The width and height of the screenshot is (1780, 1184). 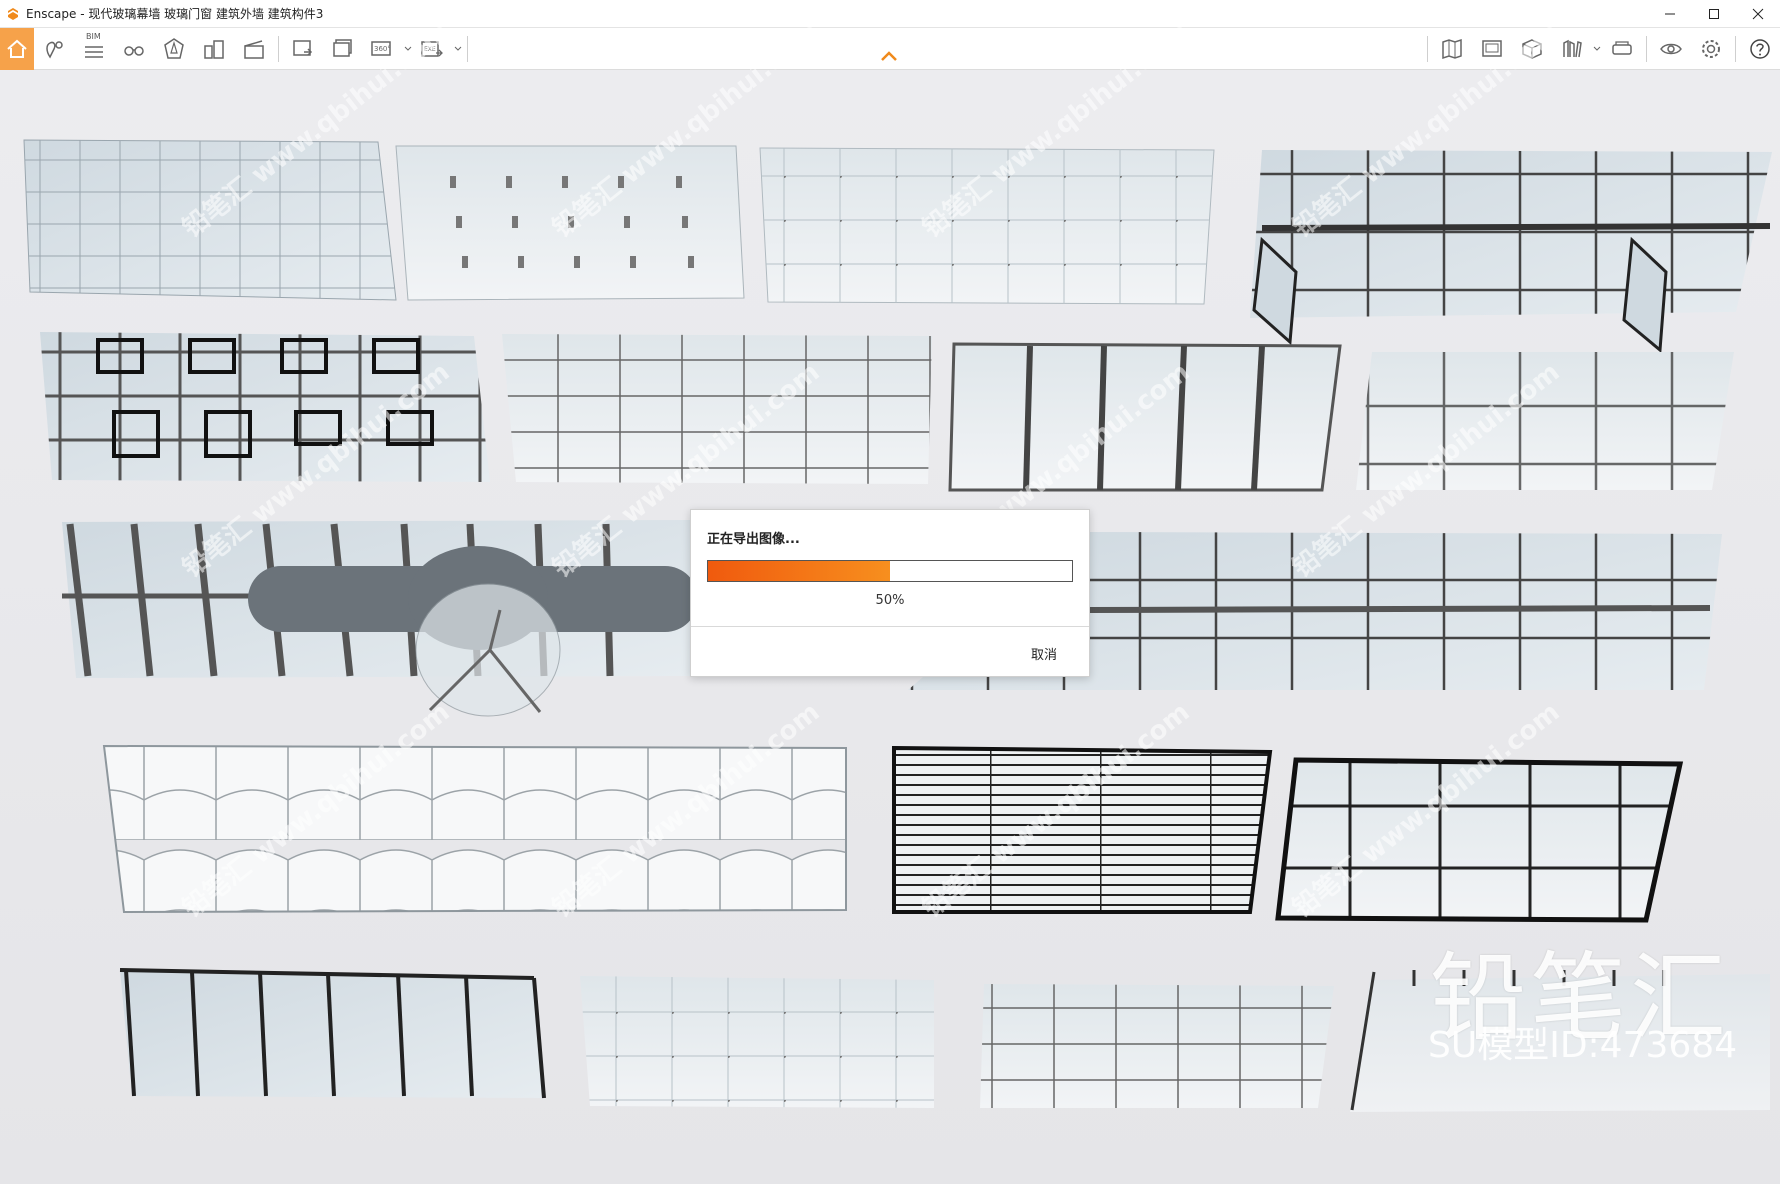 I want to click on bim-label: BIM, so click(x=93, y=36).